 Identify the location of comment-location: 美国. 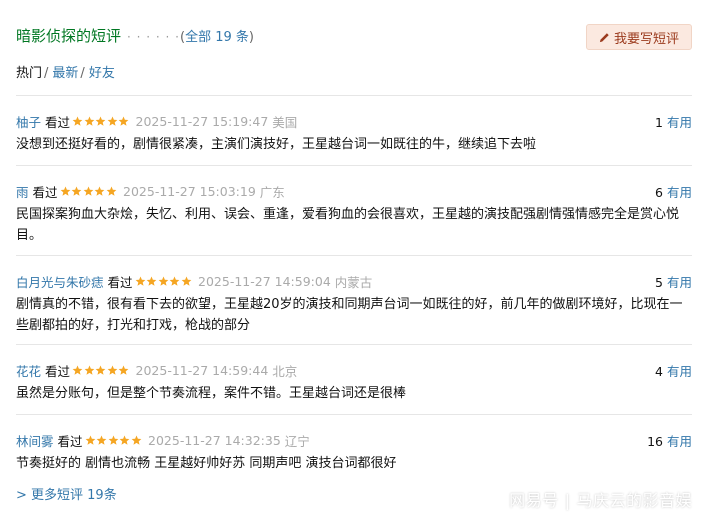
(285, 122).